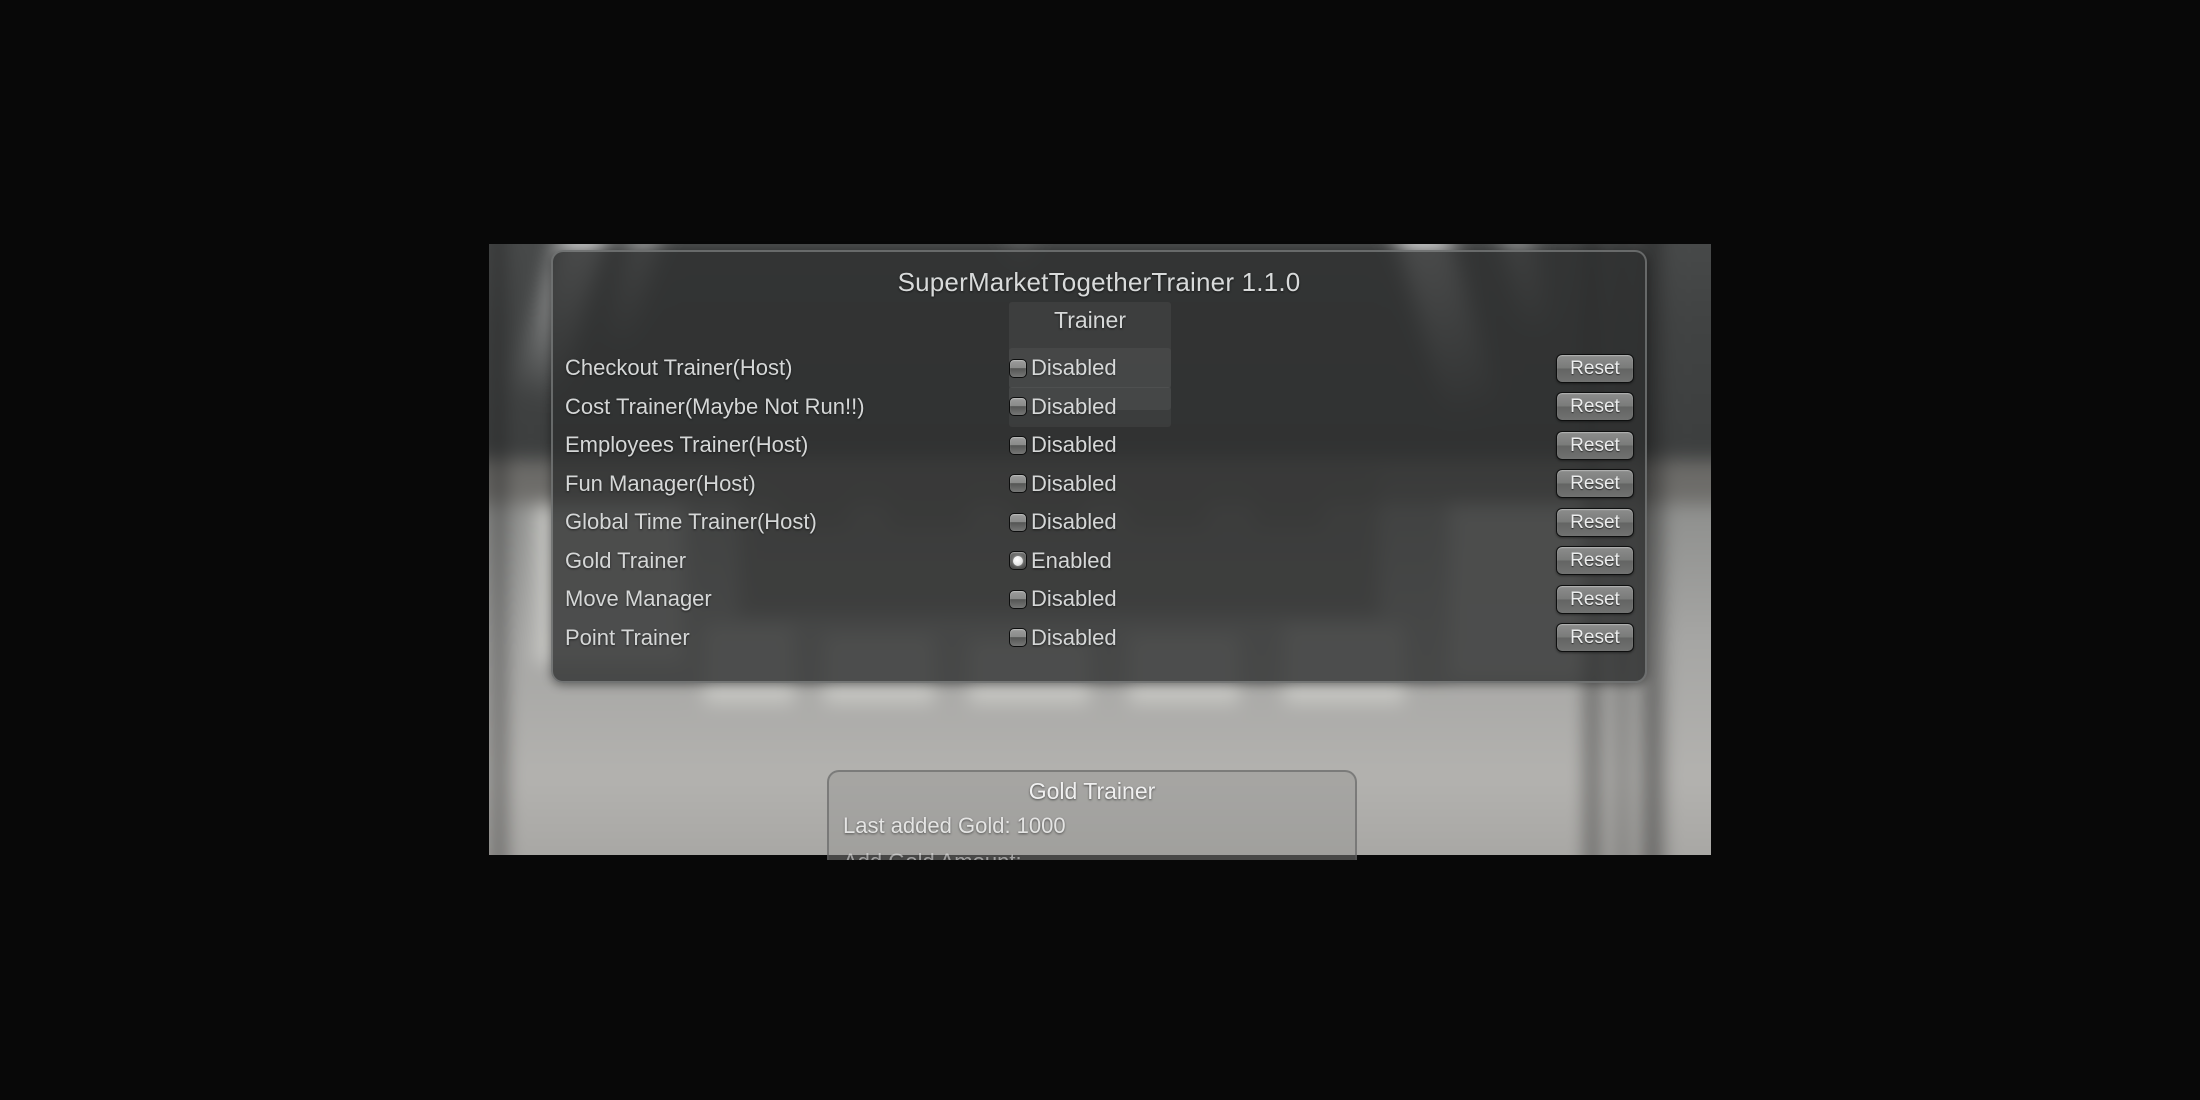 The image size is (2200, 1100). I want to click on trainer-row: Point Trainer Disabled Reset, so click(1099, 638).